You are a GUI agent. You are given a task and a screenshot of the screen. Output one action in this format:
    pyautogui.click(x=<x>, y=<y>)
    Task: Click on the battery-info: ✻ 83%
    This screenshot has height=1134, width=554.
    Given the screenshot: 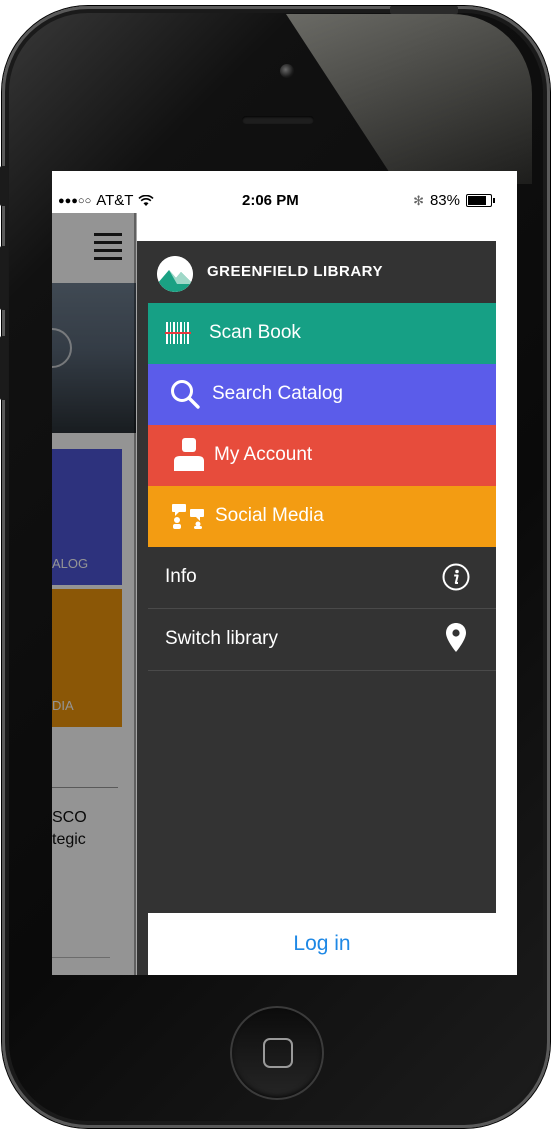 What is the action you would take?
    pyautogui.click(x=454, y=200)
    